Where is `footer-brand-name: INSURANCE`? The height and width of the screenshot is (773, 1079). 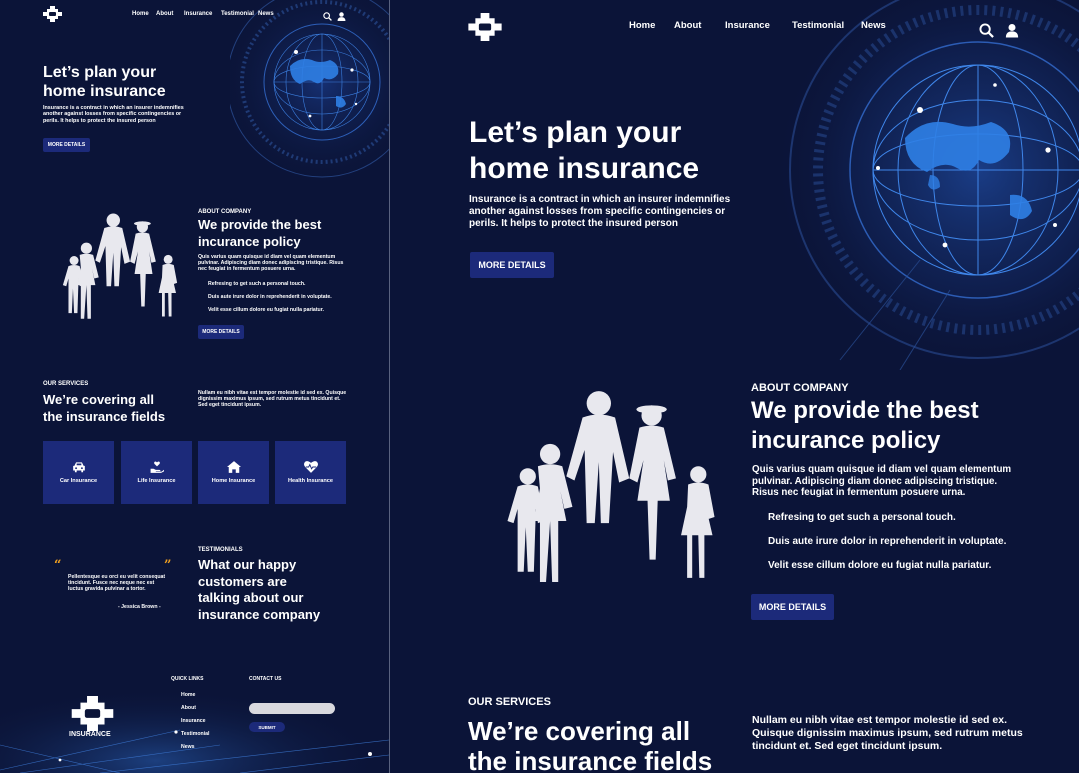
footer-brand-name: INSURANCE is located at coordinates (90, 734).